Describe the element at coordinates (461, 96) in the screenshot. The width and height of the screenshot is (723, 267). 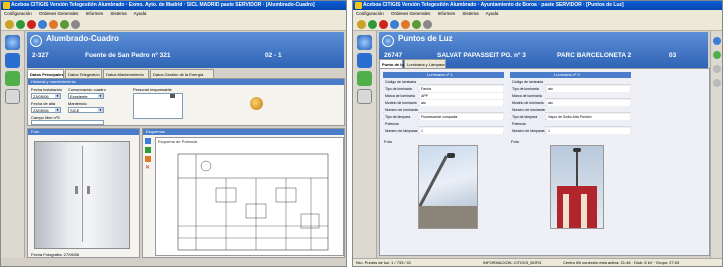
I see `property-value: APP` at that location.